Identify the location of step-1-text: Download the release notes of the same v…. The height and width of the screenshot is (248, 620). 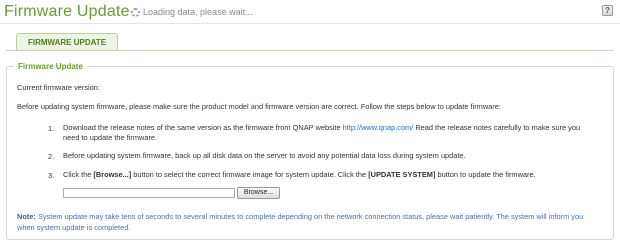
(321, 128).